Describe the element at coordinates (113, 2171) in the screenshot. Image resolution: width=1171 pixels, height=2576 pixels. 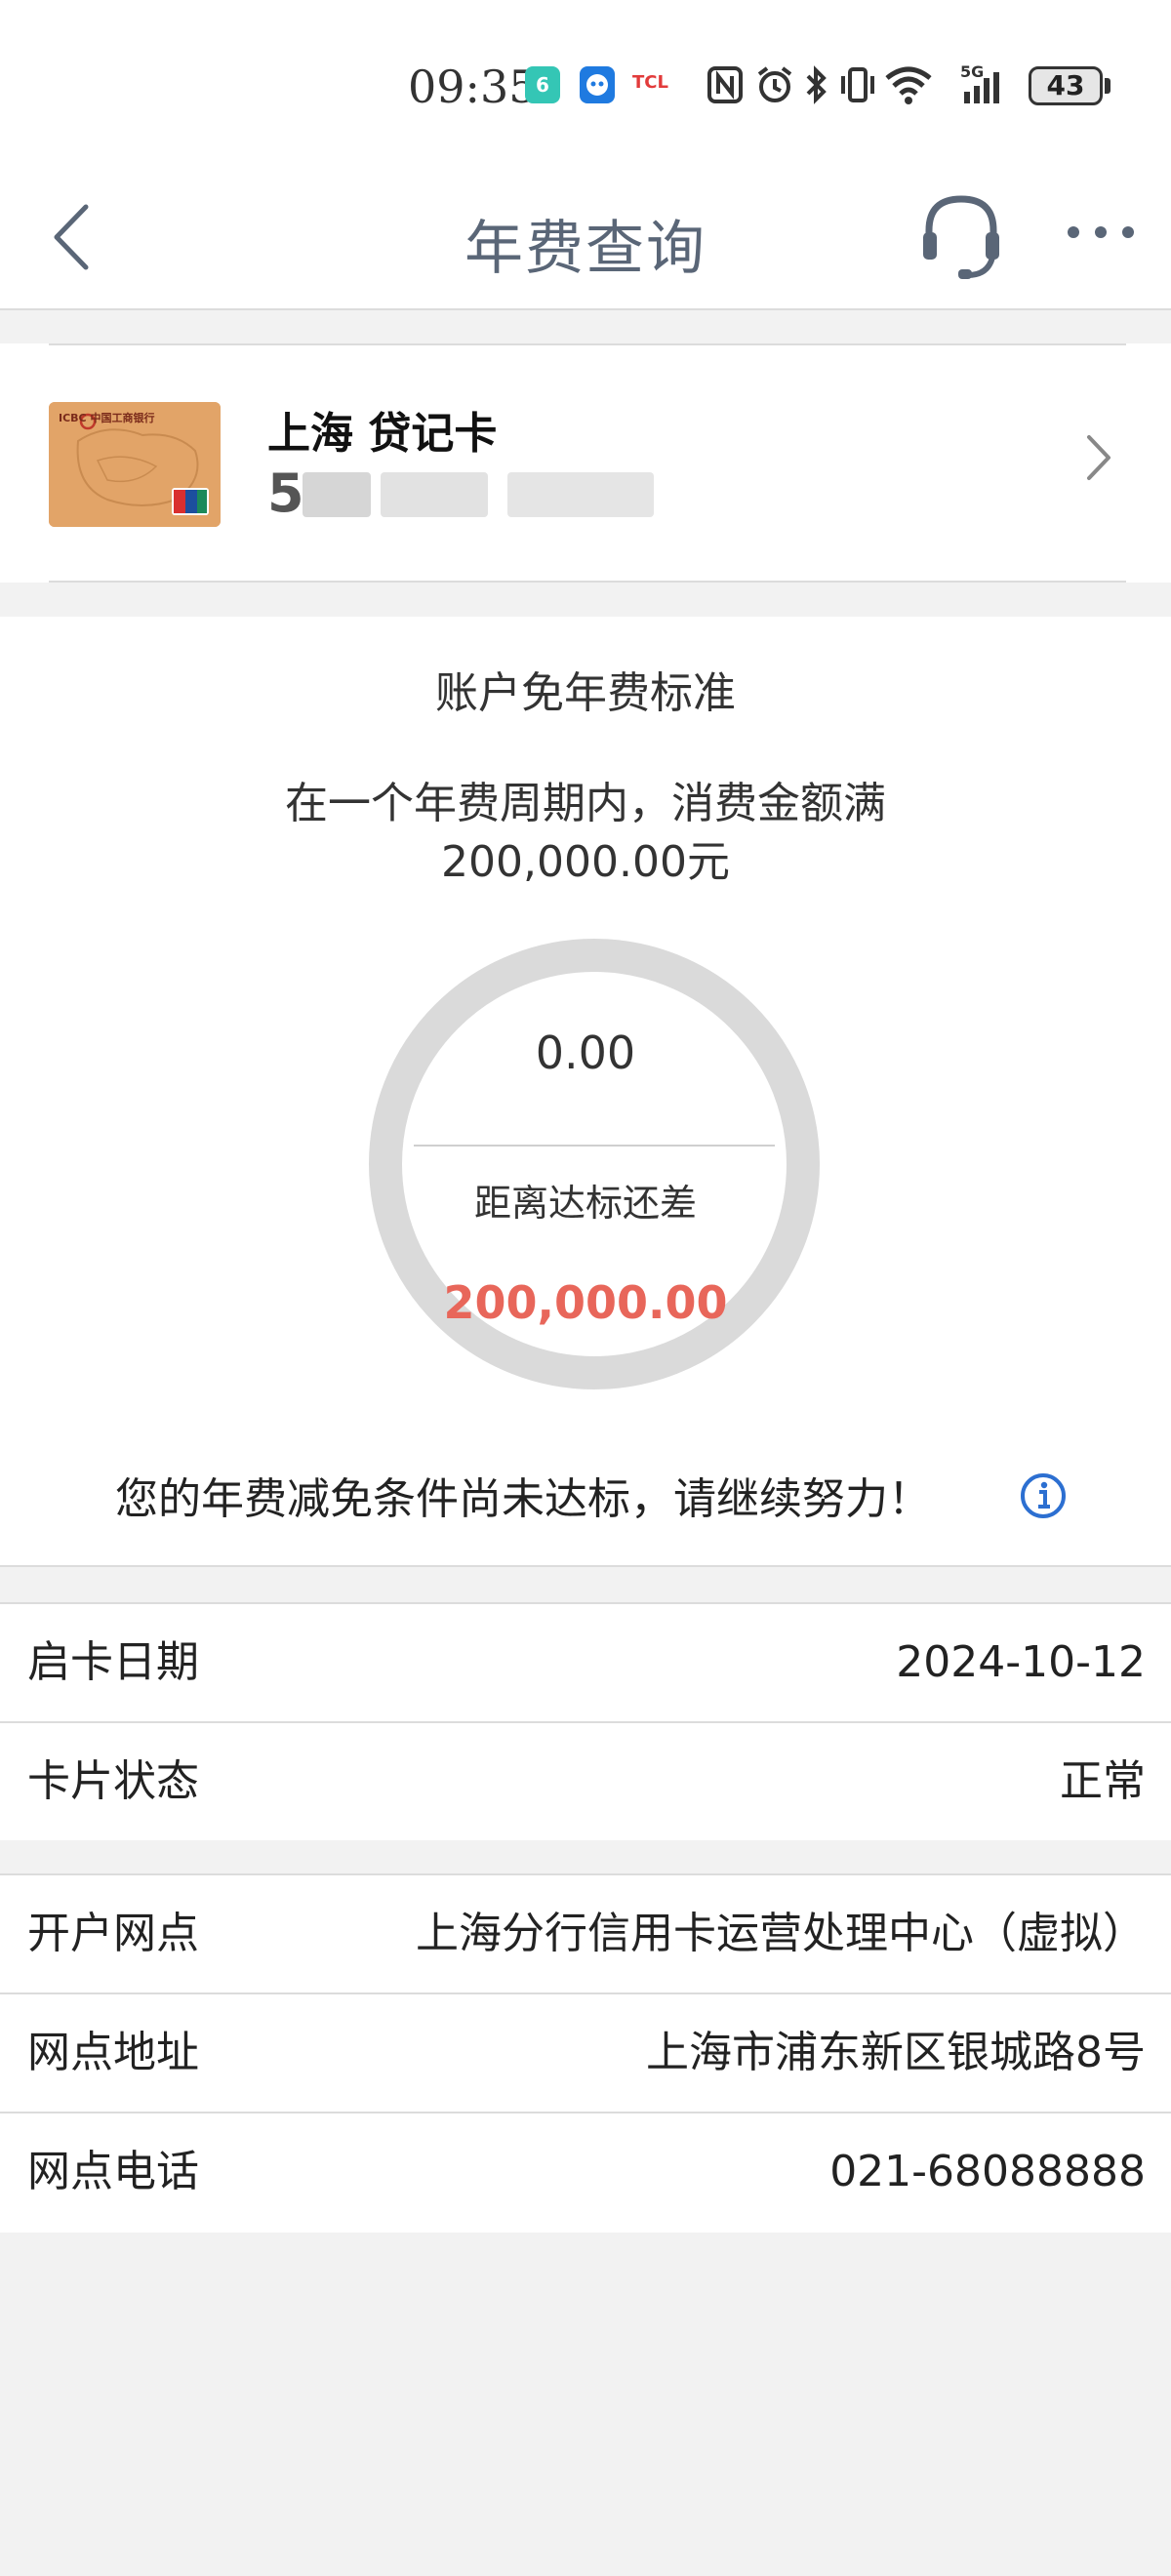
I see `row-label: 网点电话` at that location.